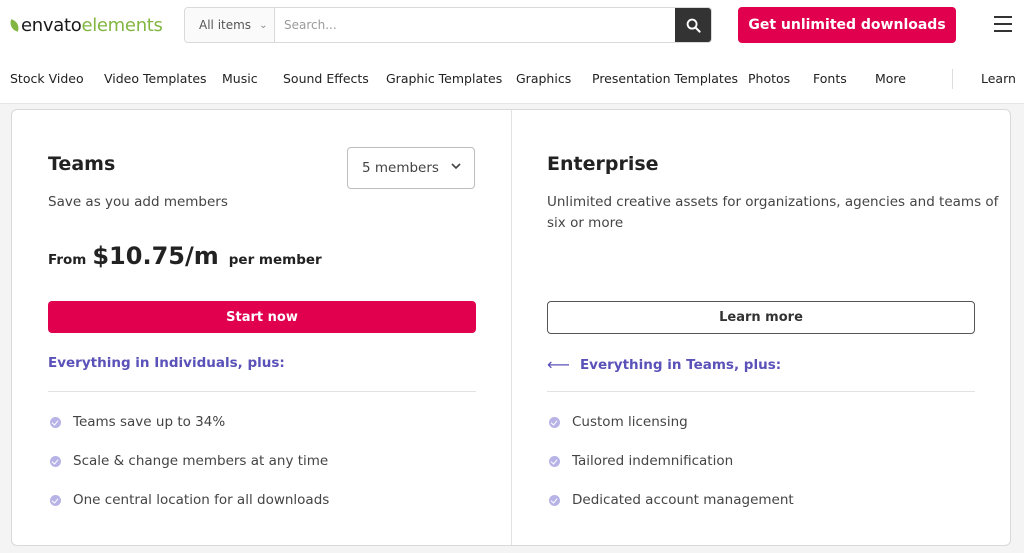 This screenshot has width=1024, height=553. Describe the element at coordinates (166, 363) in the screenshot. I see `teams-plus-heading: Everything in Individuals, plus:` at that location.